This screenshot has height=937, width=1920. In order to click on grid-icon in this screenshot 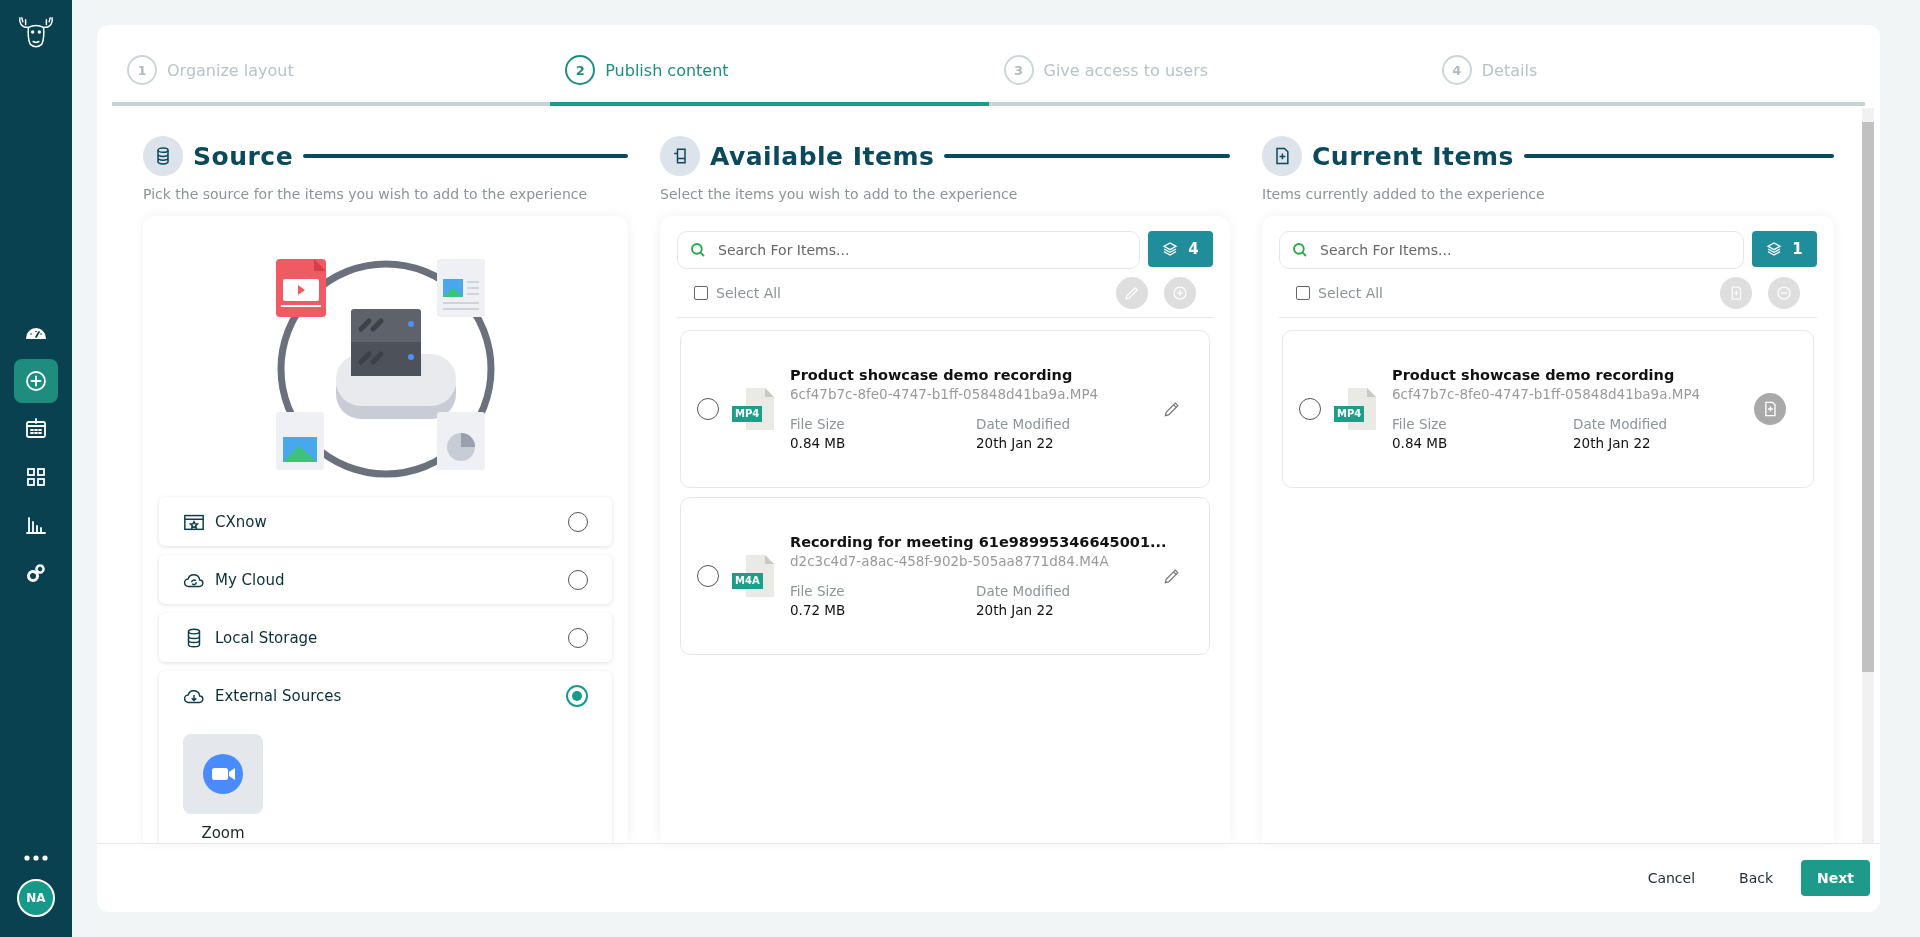, I will do `click(36, 477)`.